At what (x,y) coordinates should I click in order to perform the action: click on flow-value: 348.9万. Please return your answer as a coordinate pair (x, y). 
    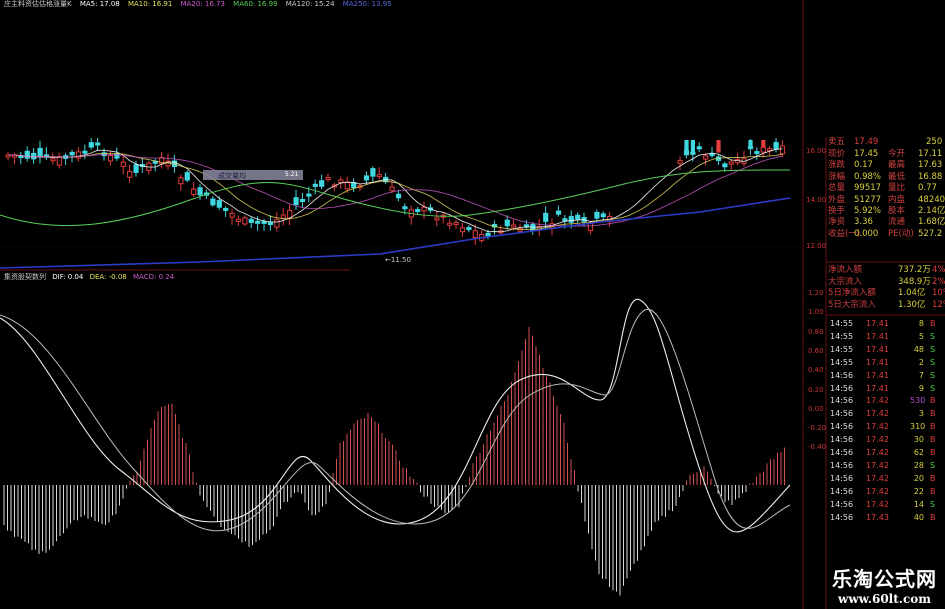
    Looking at the image, I should click on (914, 281).